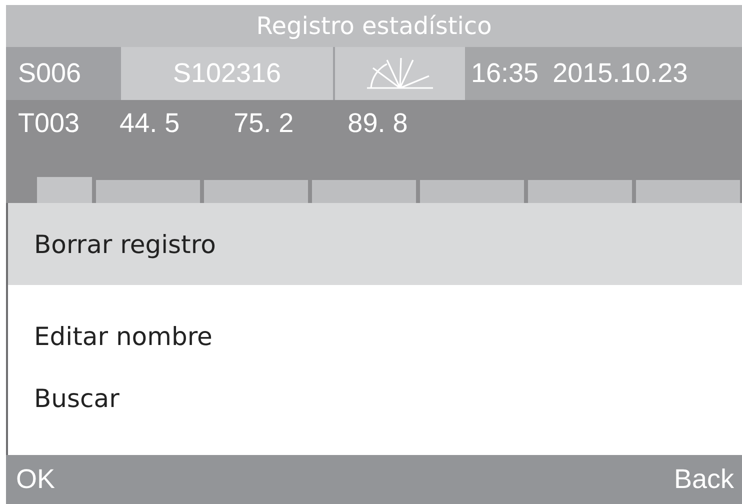 This screenshot has width=742, height=504. I want to click on menu-item: Buscar, so click(375, 398).